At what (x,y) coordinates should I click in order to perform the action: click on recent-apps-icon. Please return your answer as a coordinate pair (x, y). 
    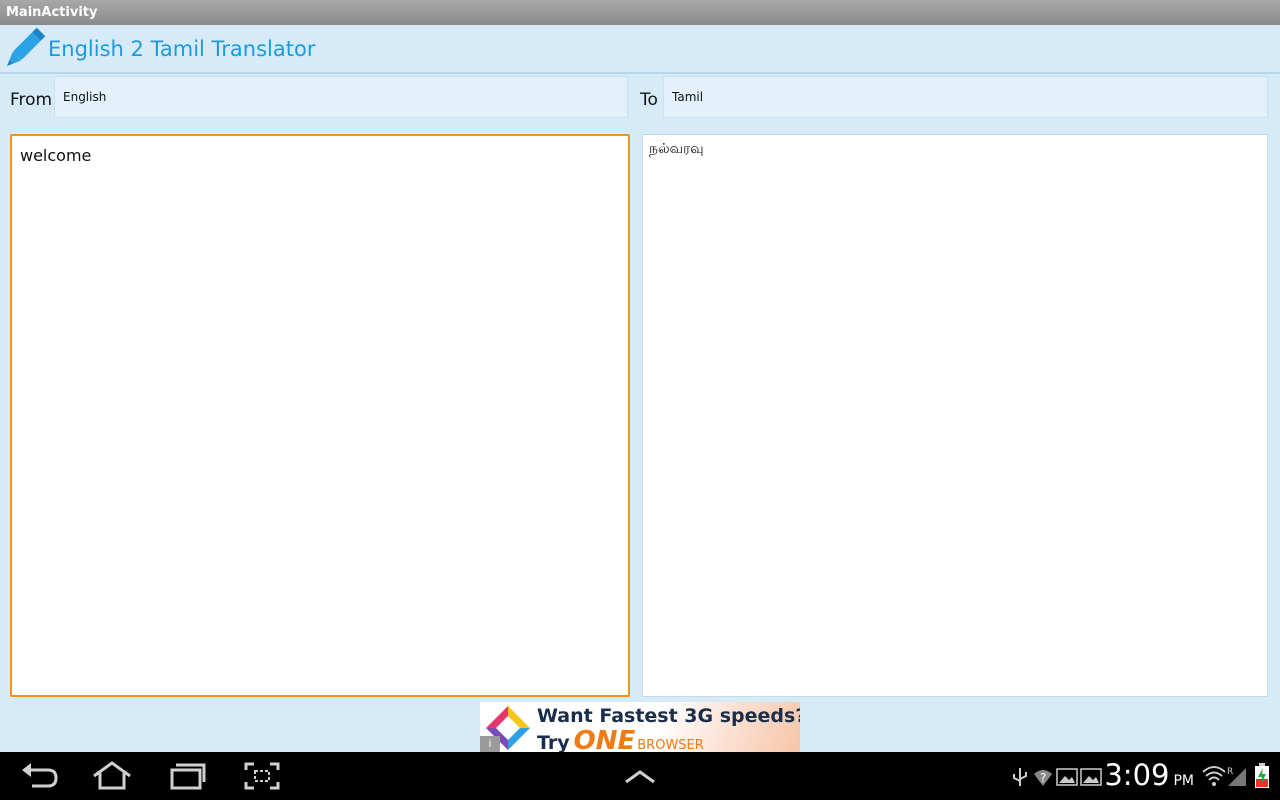
    Looking at the image, I should click on (188, 776).